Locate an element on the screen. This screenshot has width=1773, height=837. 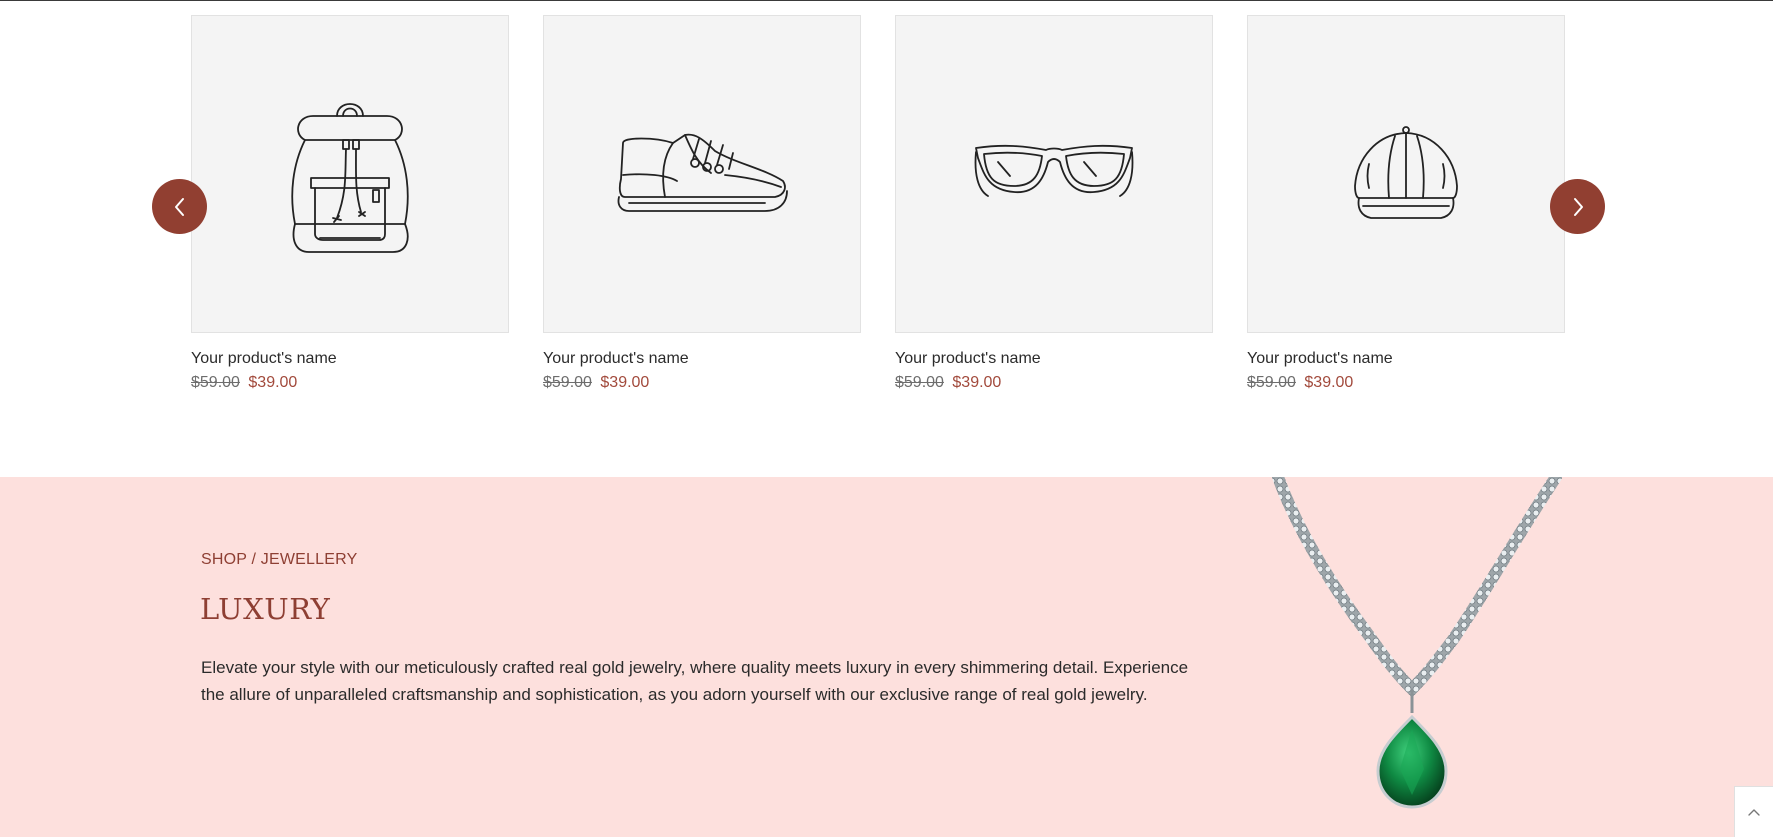
chevron-left-icon is located at coordinates (179, 206).